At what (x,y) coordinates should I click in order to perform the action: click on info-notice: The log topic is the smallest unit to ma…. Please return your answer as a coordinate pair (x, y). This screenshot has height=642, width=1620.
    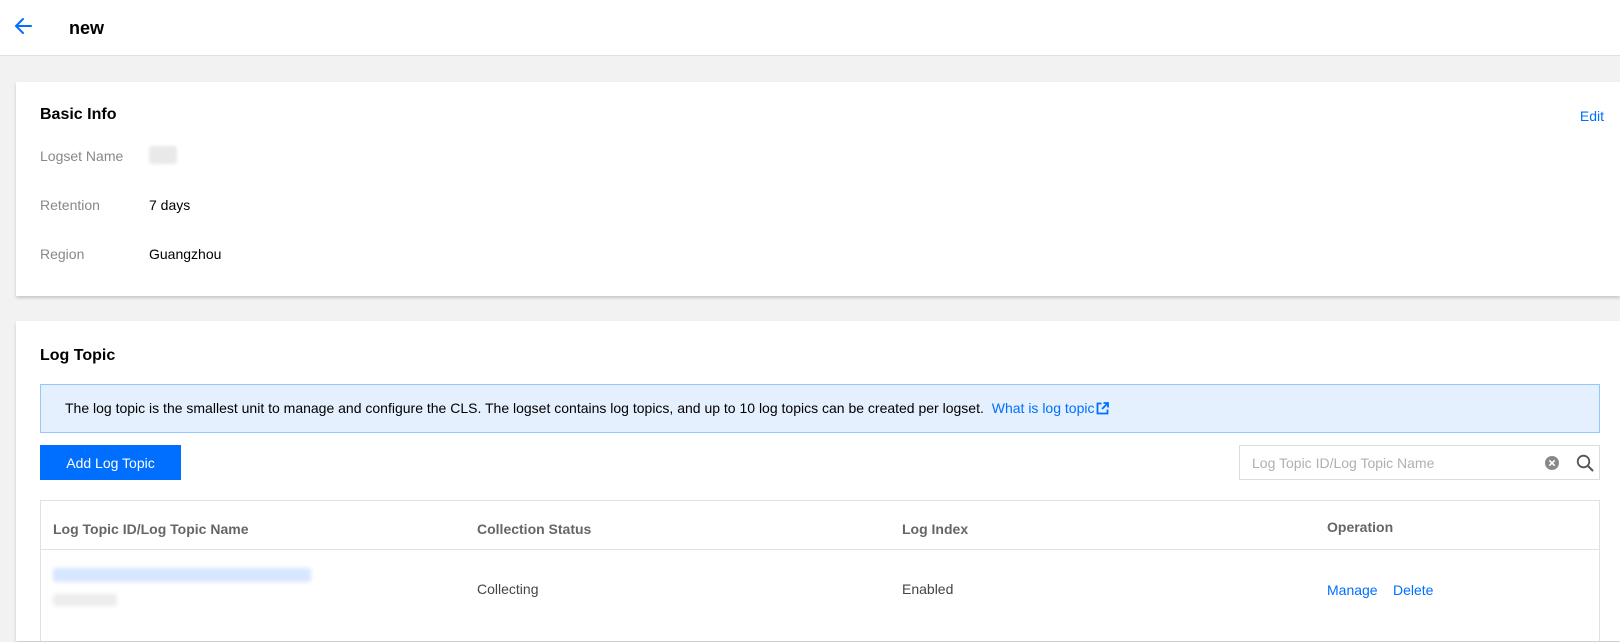
    Looking at the image, I should click on (820, 408).